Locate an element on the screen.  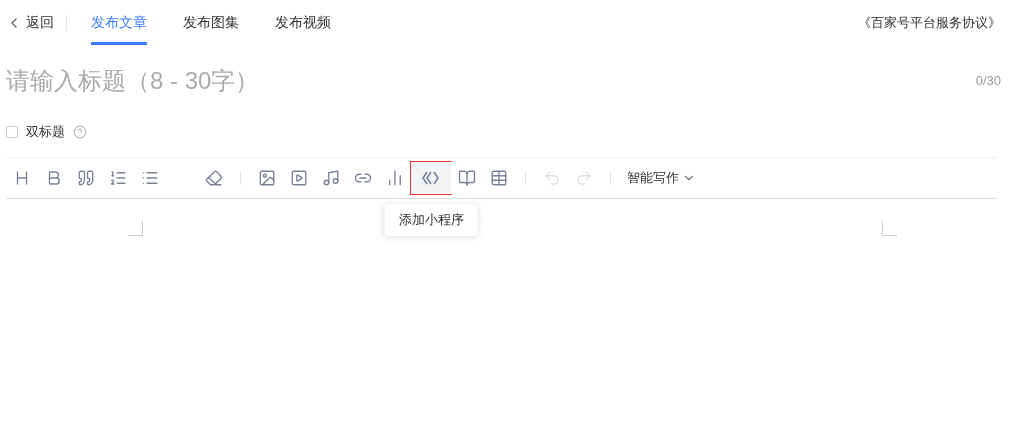
music-note-icon is located at coordinates (331, 178).